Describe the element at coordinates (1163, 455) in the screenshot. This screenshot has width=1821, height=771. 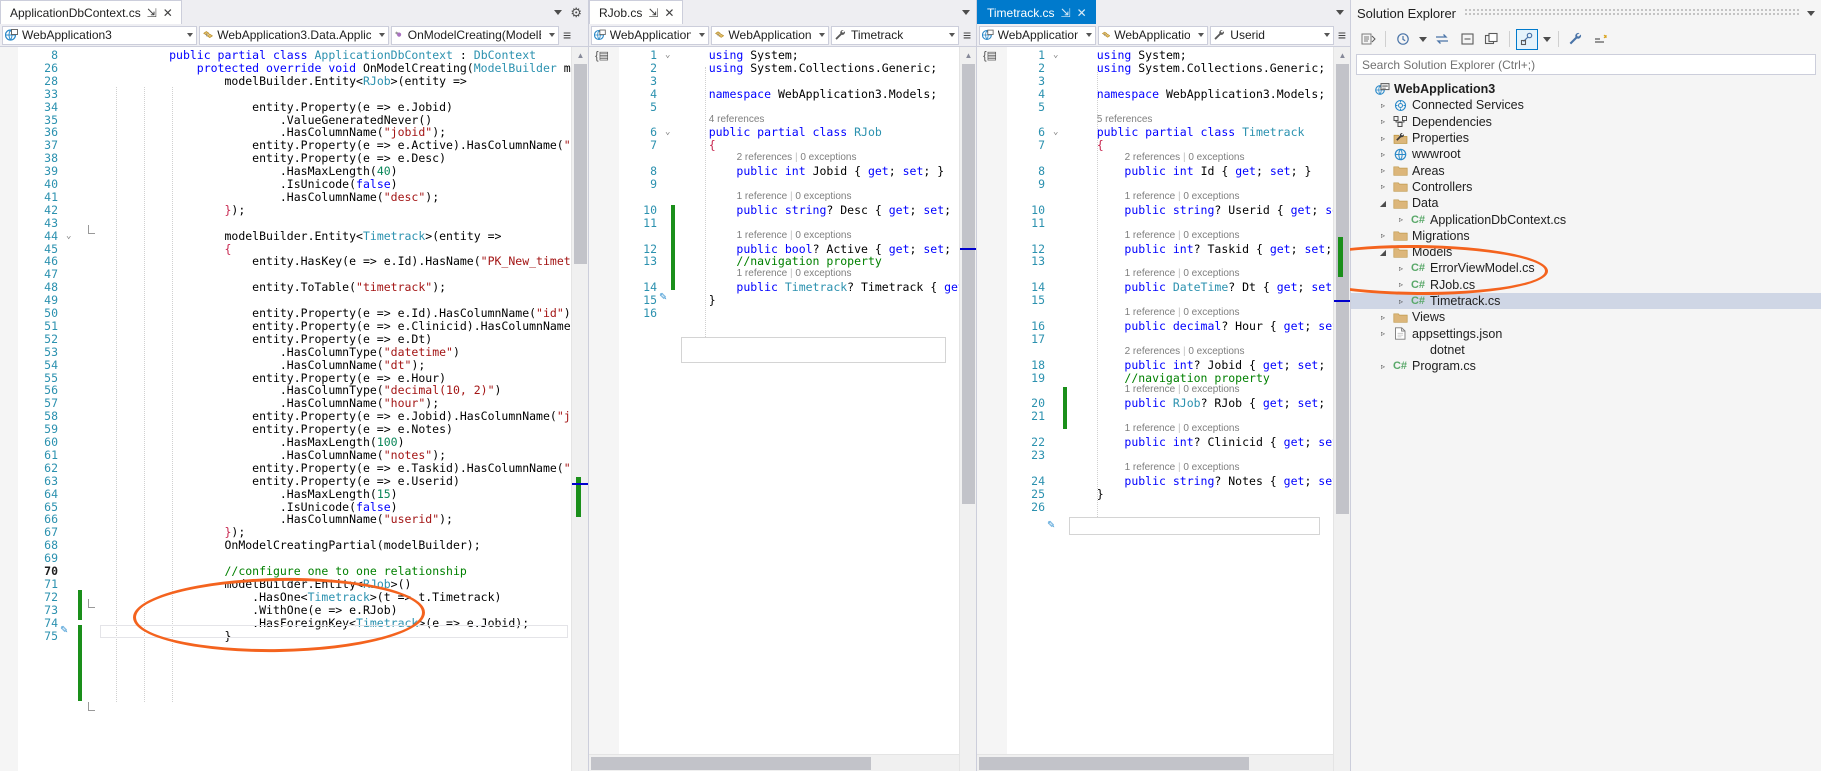
I see `code-line: 23` at that location.